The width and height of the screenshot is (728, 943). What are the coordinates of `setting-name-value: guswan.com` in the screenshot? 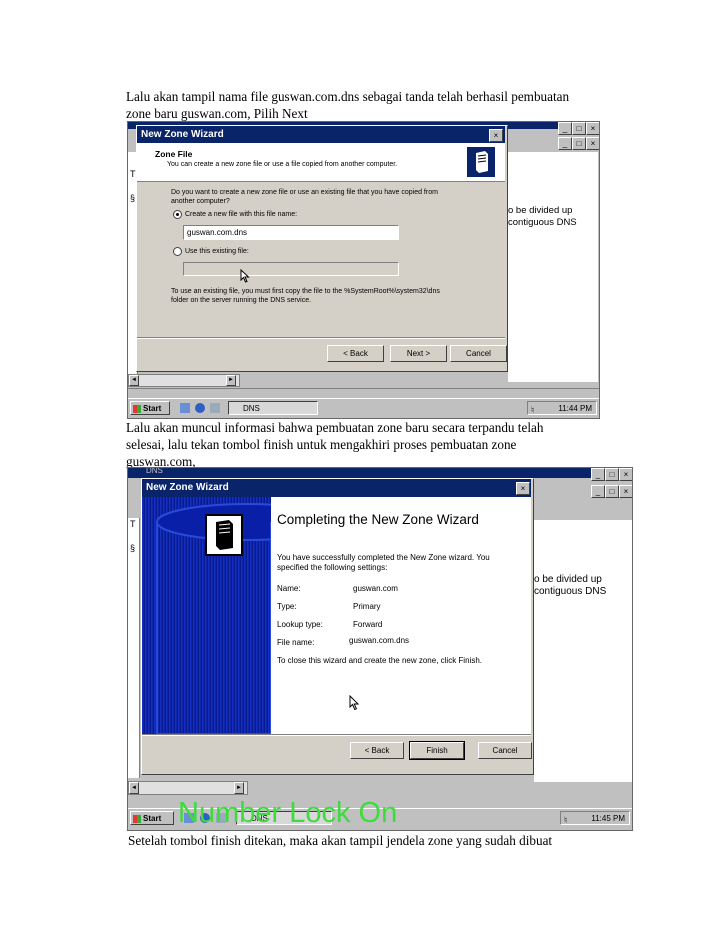 It's located at (375, 588).